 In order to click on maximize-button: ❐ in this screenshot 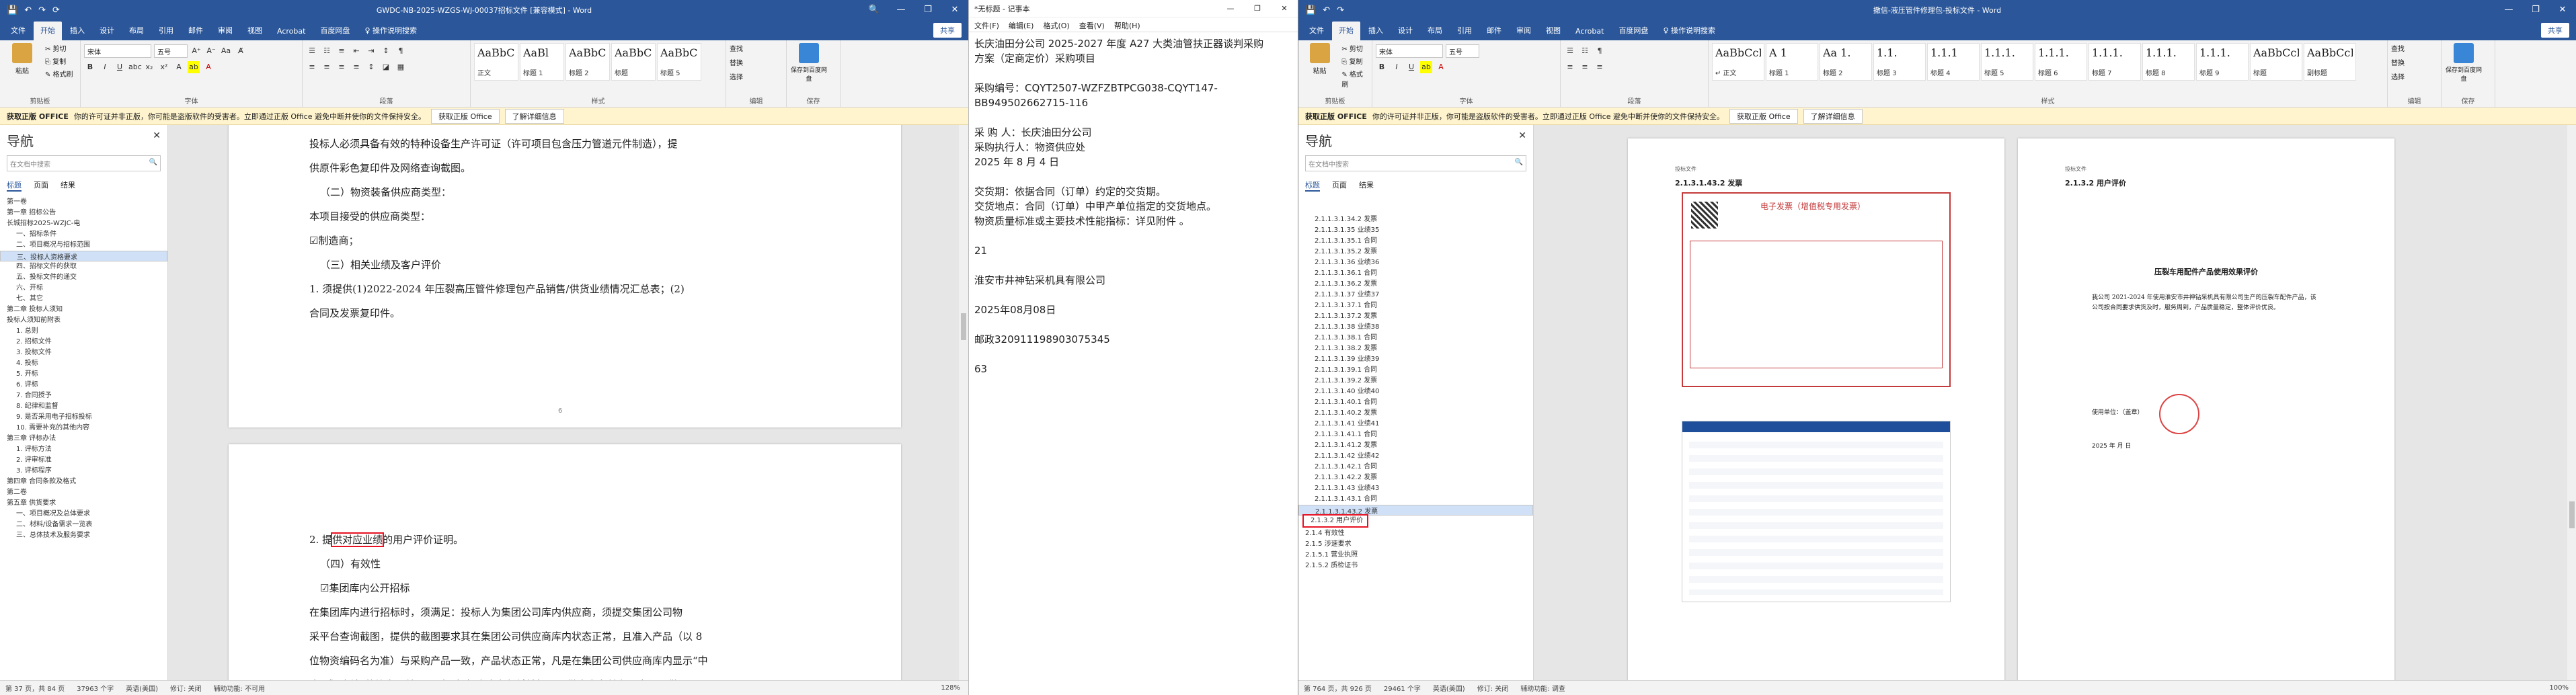, I will do `click(1258, 8)`.